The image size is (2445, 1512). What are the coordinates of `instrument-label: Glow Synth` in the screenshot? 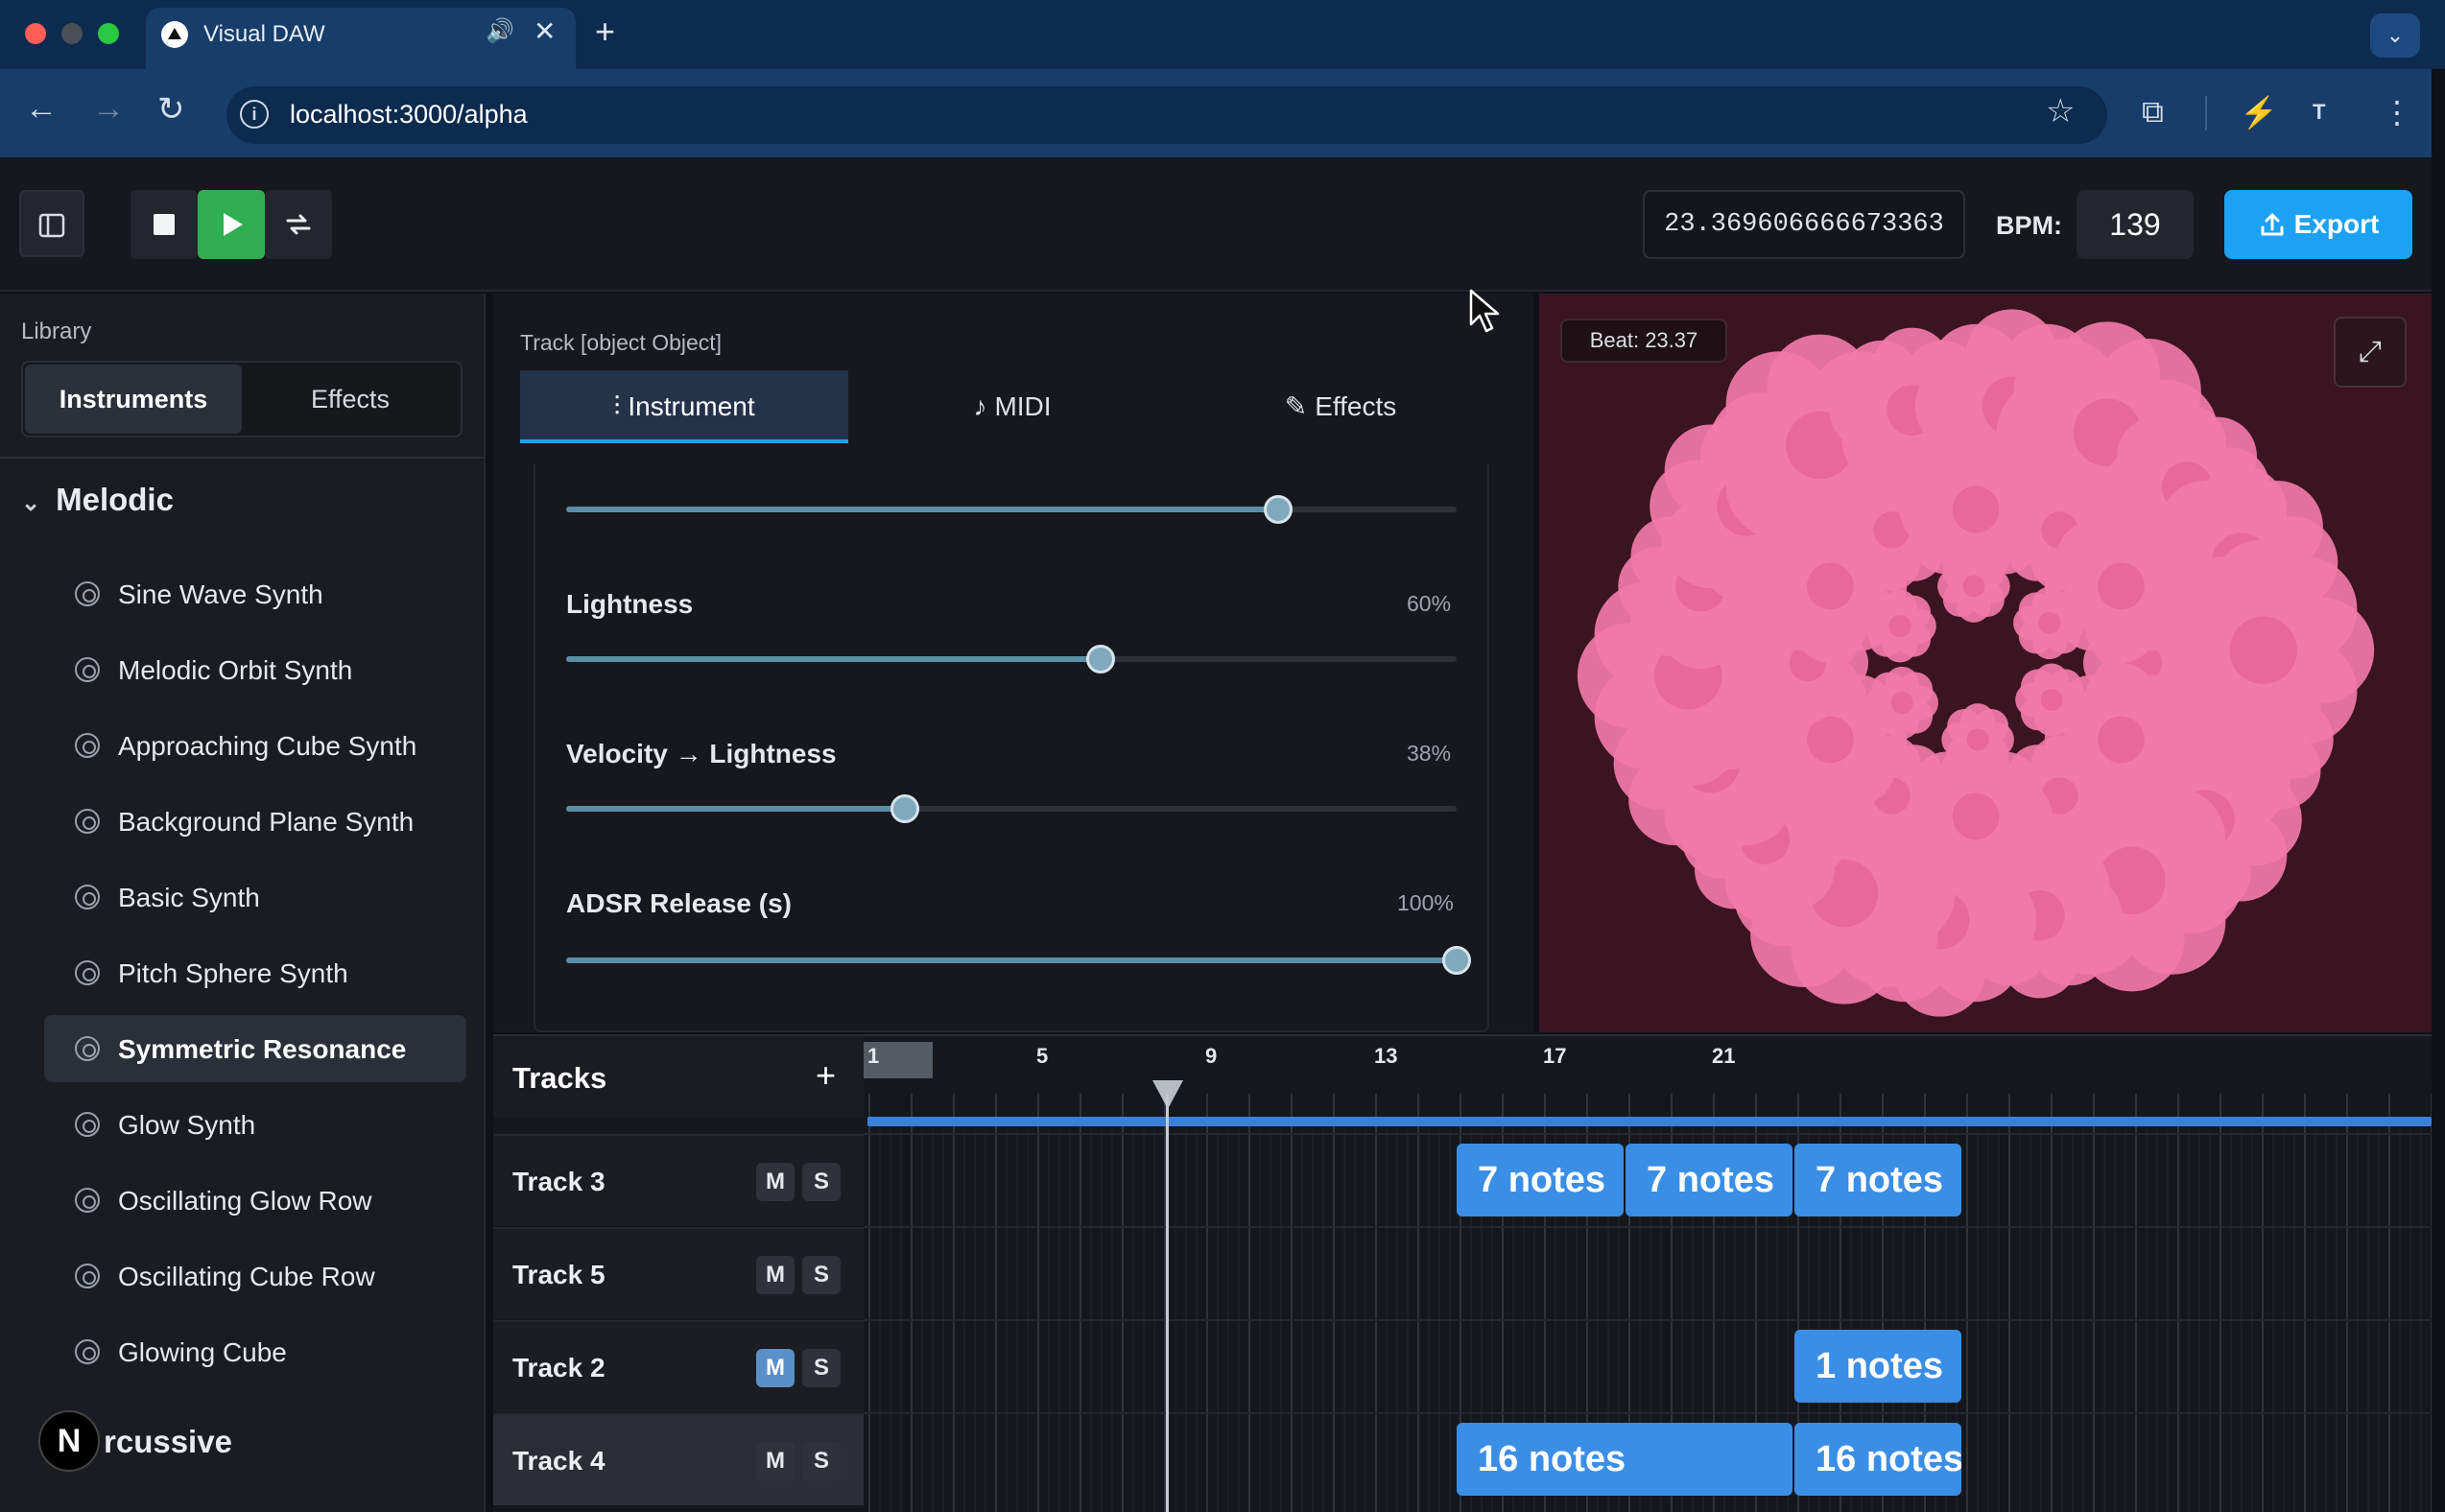 It's located at (187, 1125).